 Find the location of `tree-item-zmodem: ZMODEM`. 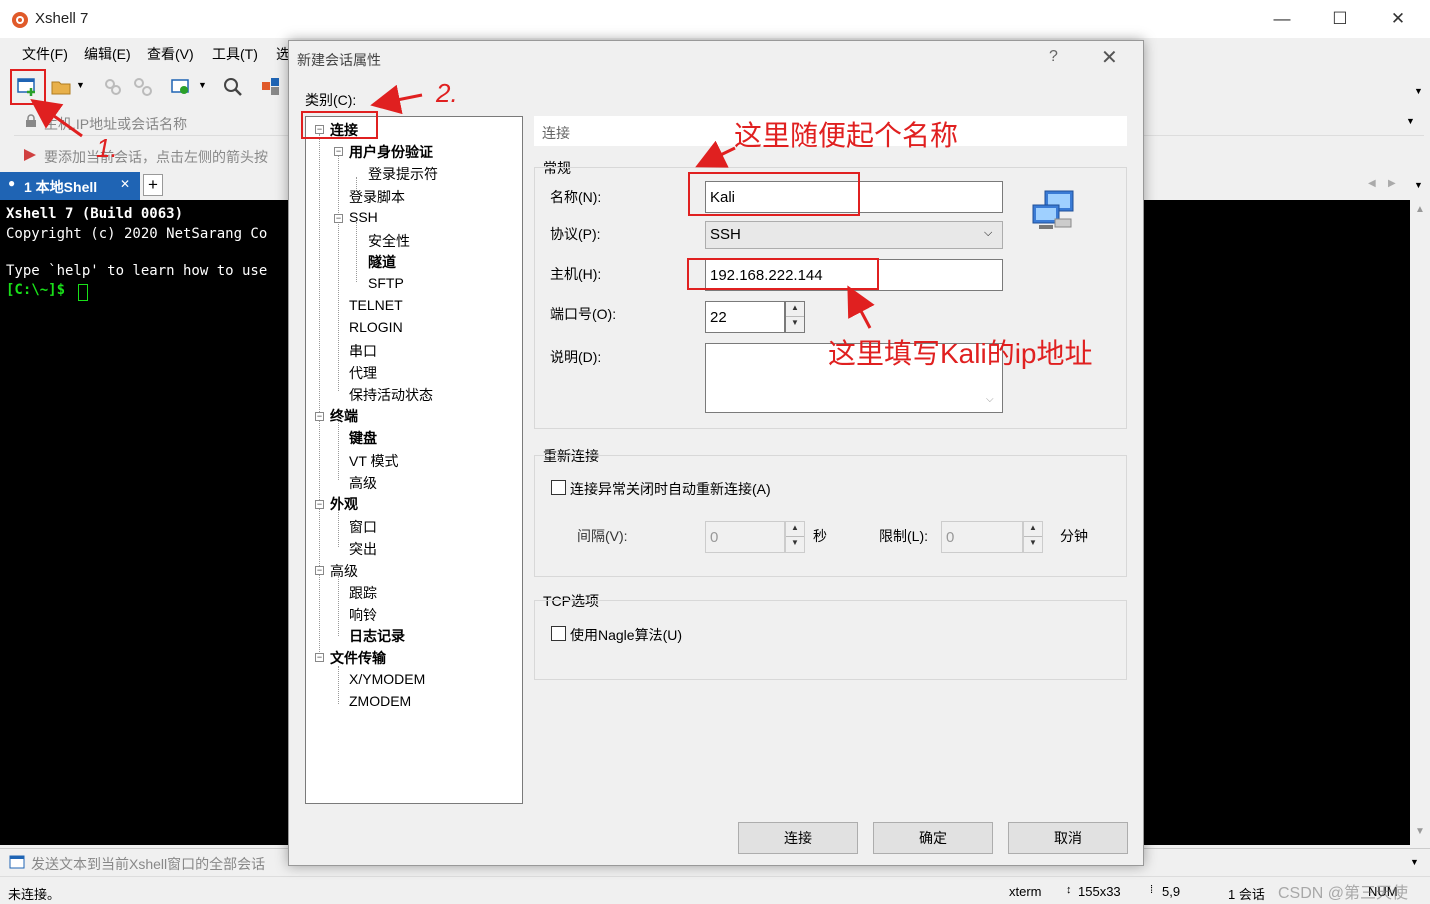

tree-item-zmodem: ZMODEM is located at coordinates (380, 701).